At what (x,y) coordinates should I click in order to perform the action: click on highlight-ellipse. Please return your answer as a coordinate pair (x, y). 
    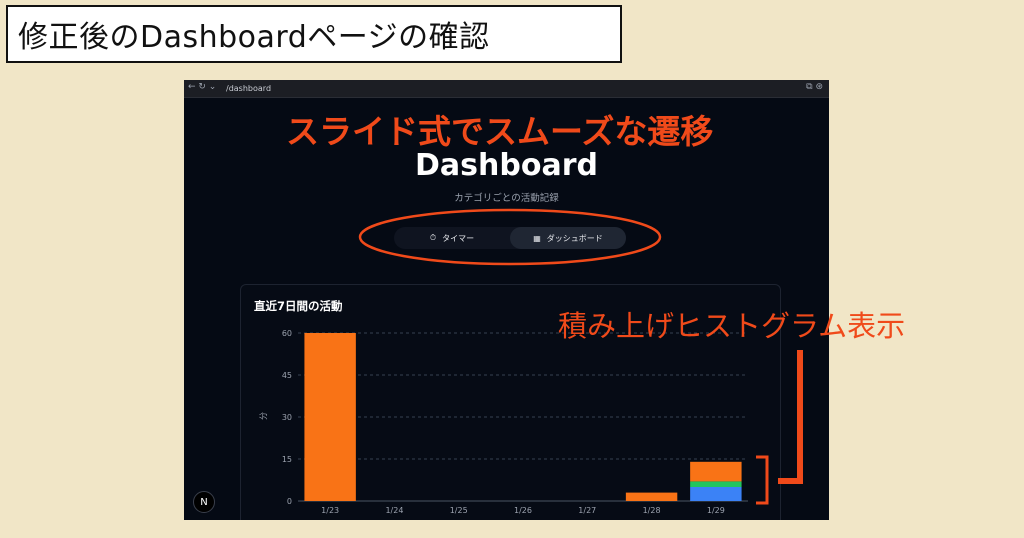
    Looking at the image, I should click on (510, 237).